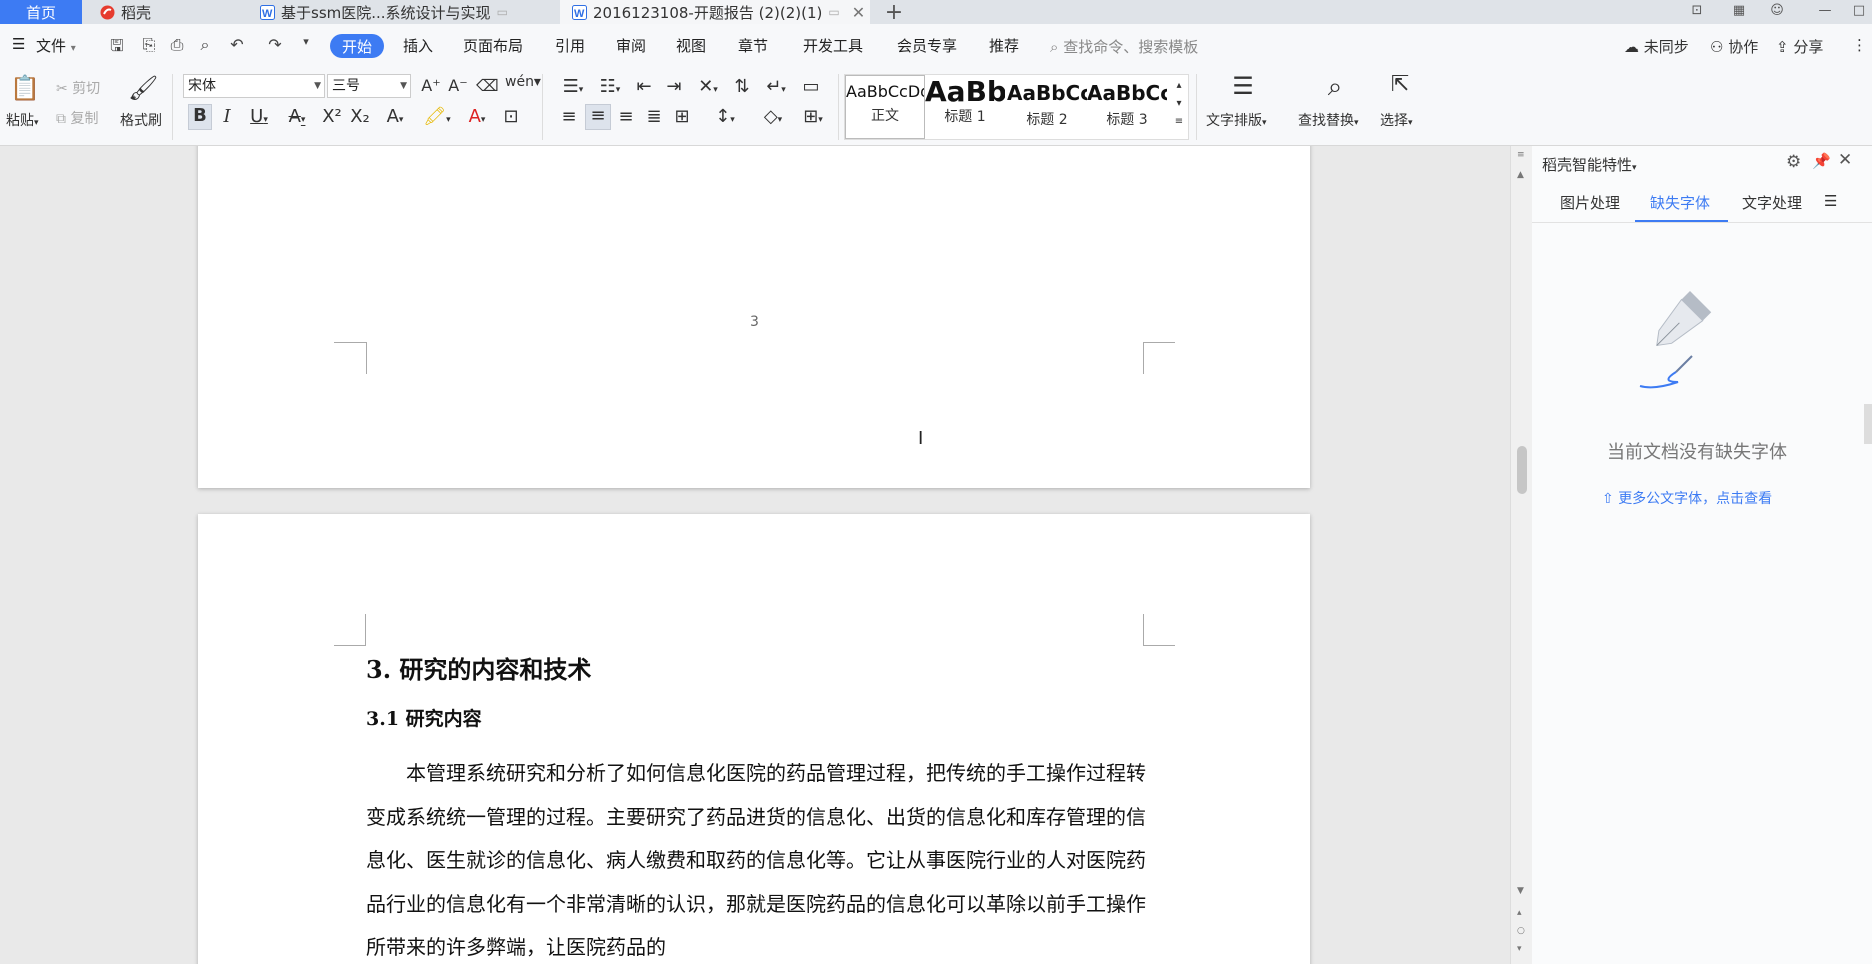  What do you see at coordinates (598, 117) in the screenshot?
I see `align-center-icon: ≡` at bounding box center [598, 117].